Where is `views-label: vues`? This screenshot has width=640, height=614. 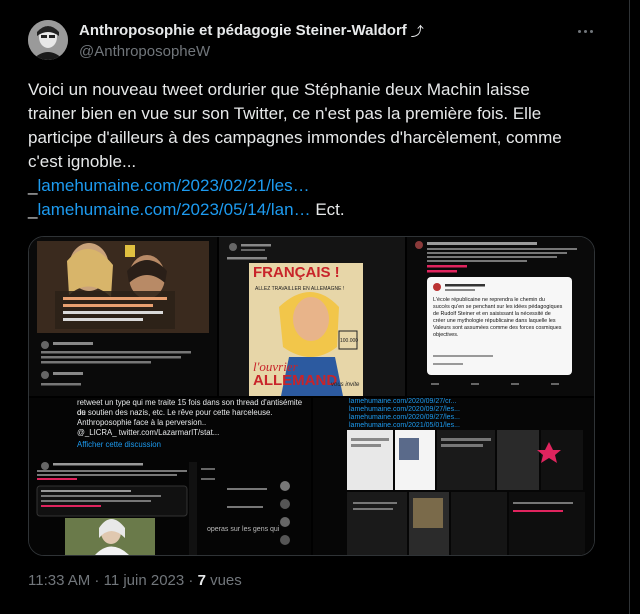
views-label: vues is located at coordinates (223, 580).